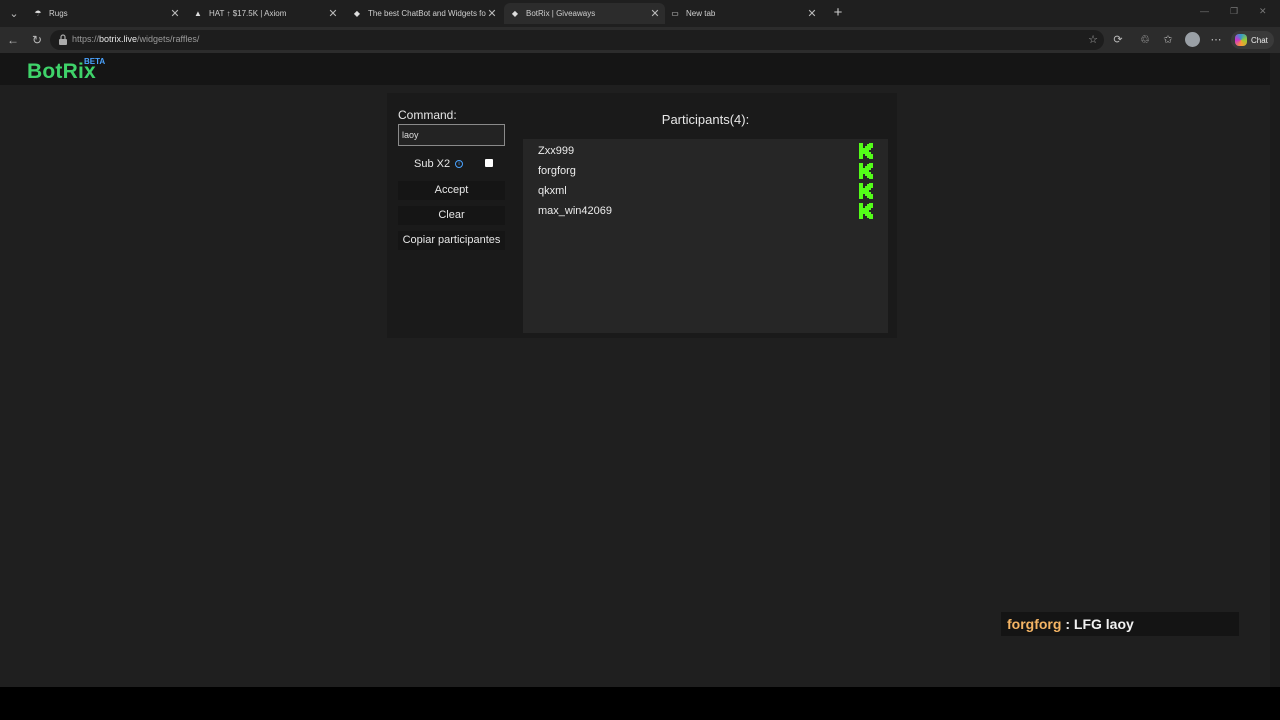 Image resolution: width=1280 pixels, height=720 pixels. I want to click on clear-button: Clear, so click(451, 215).